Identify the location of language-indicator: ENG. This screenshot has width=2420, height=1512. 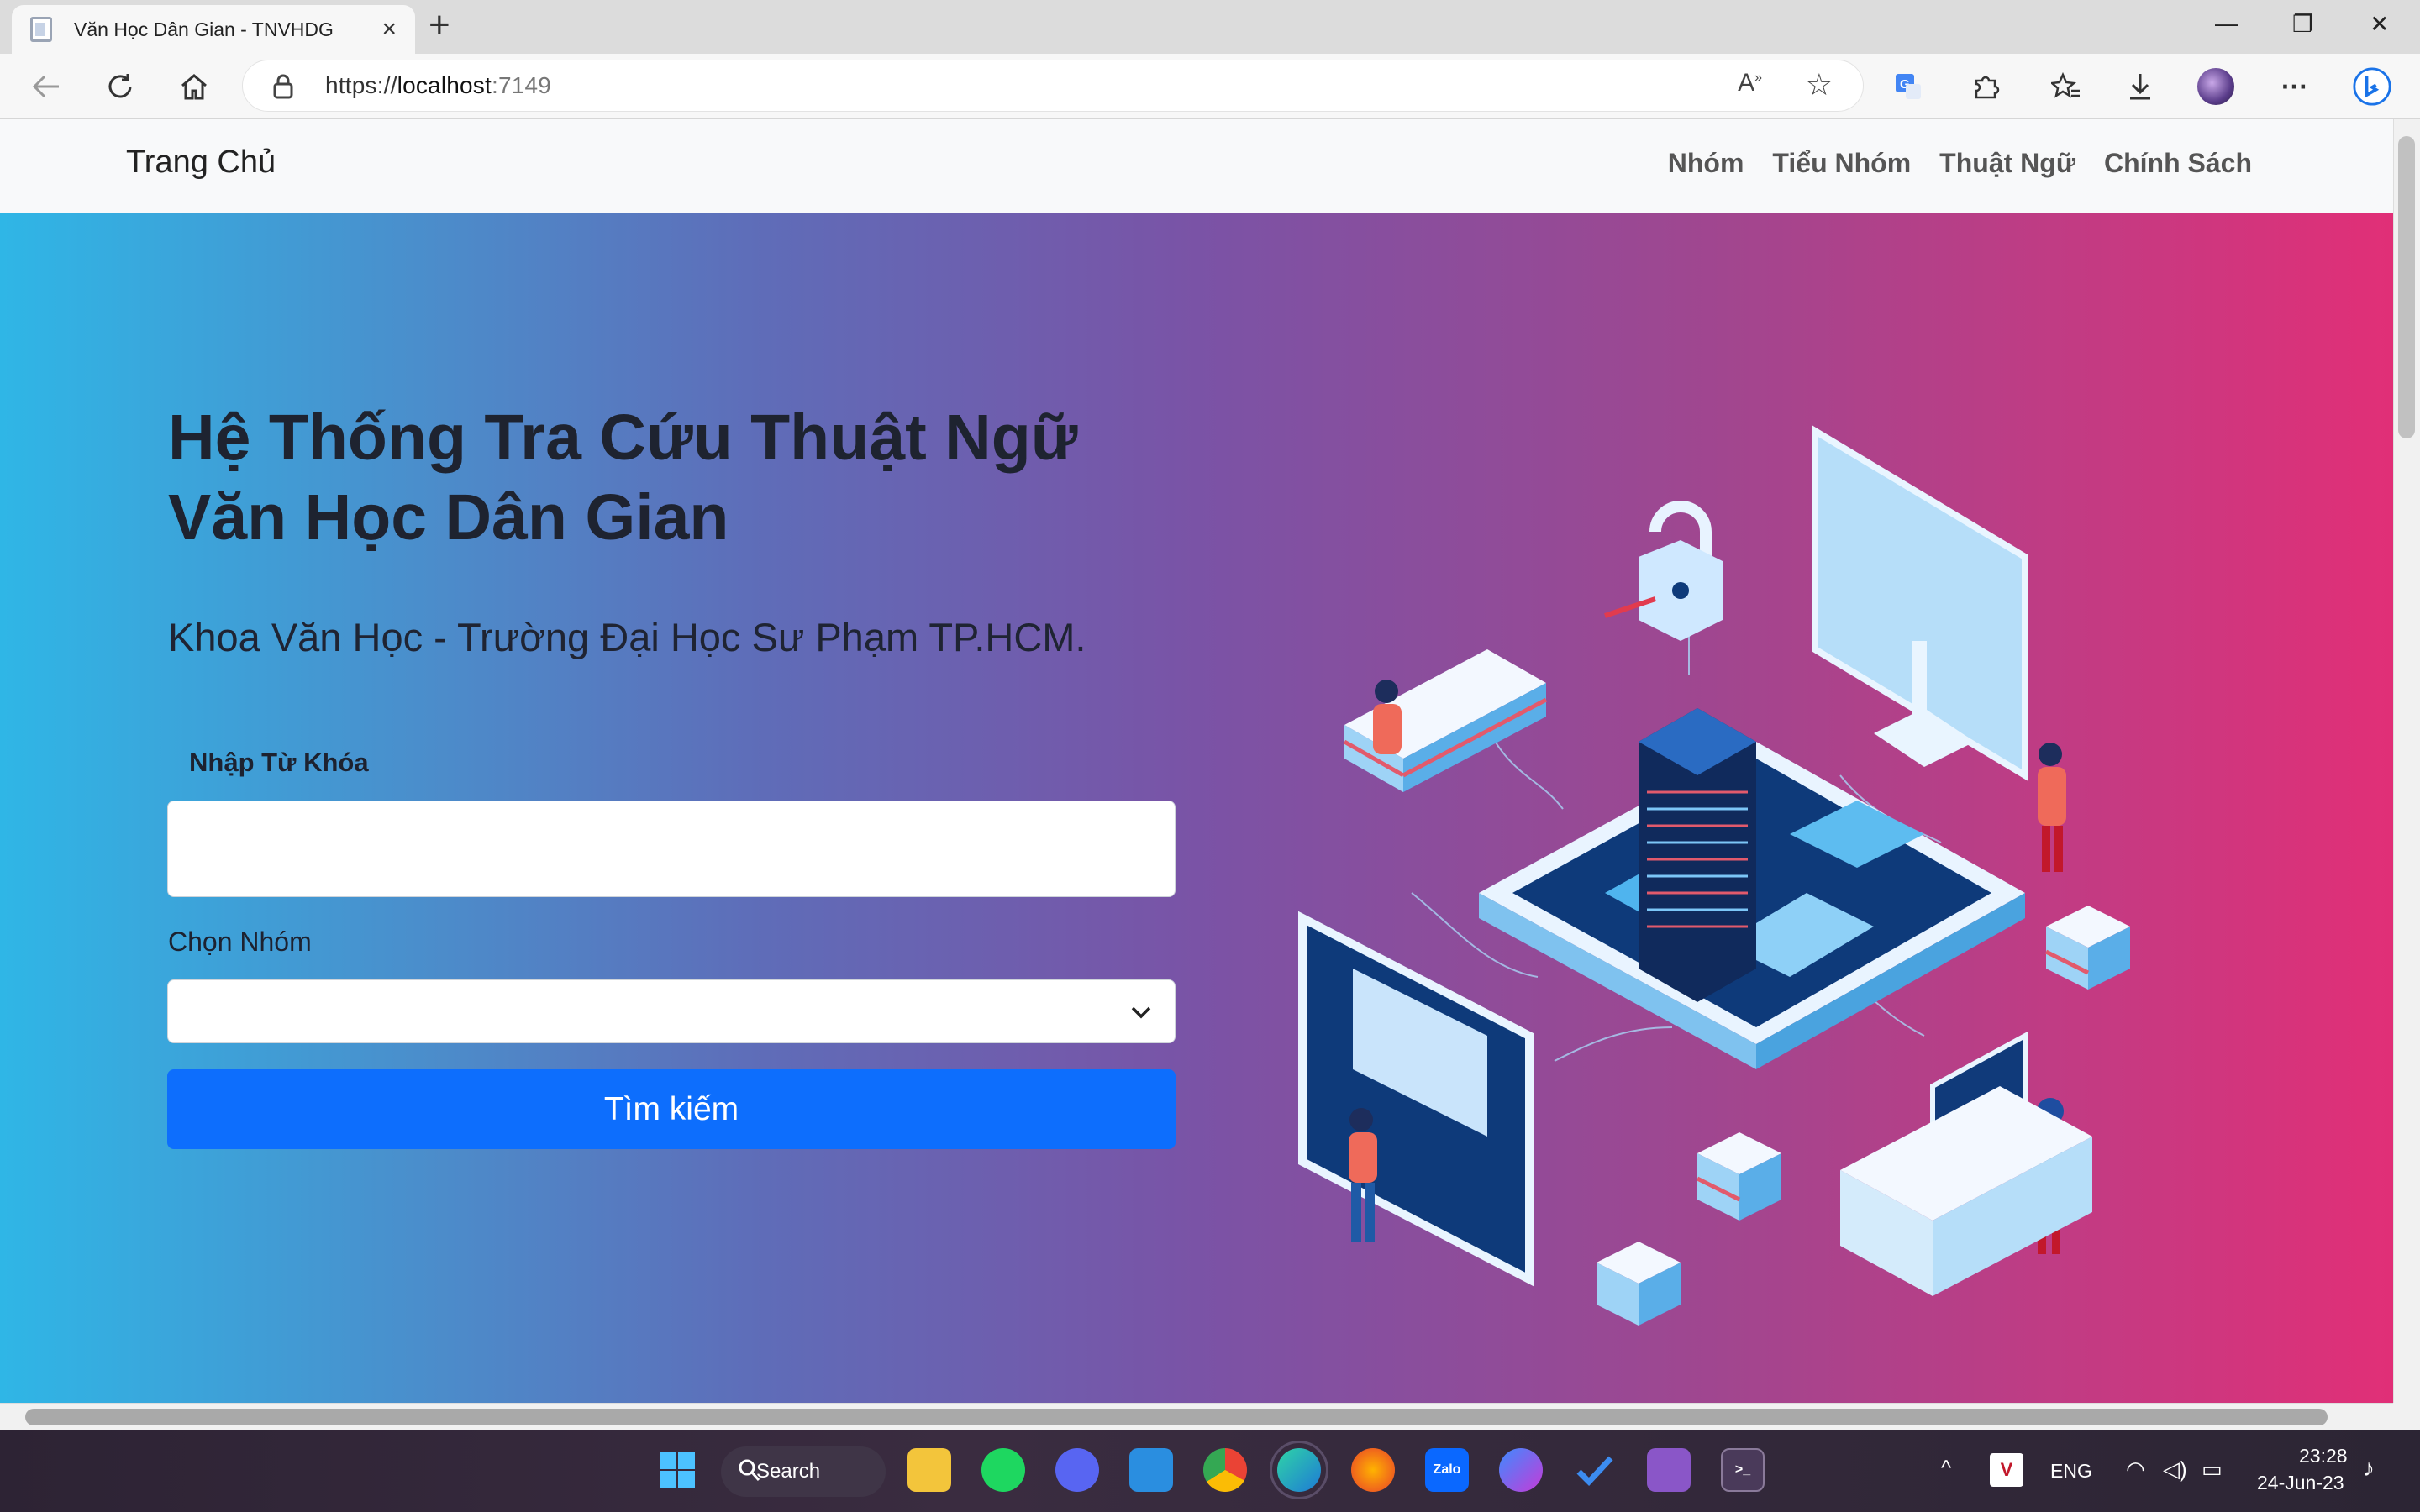
(2071, 1471).